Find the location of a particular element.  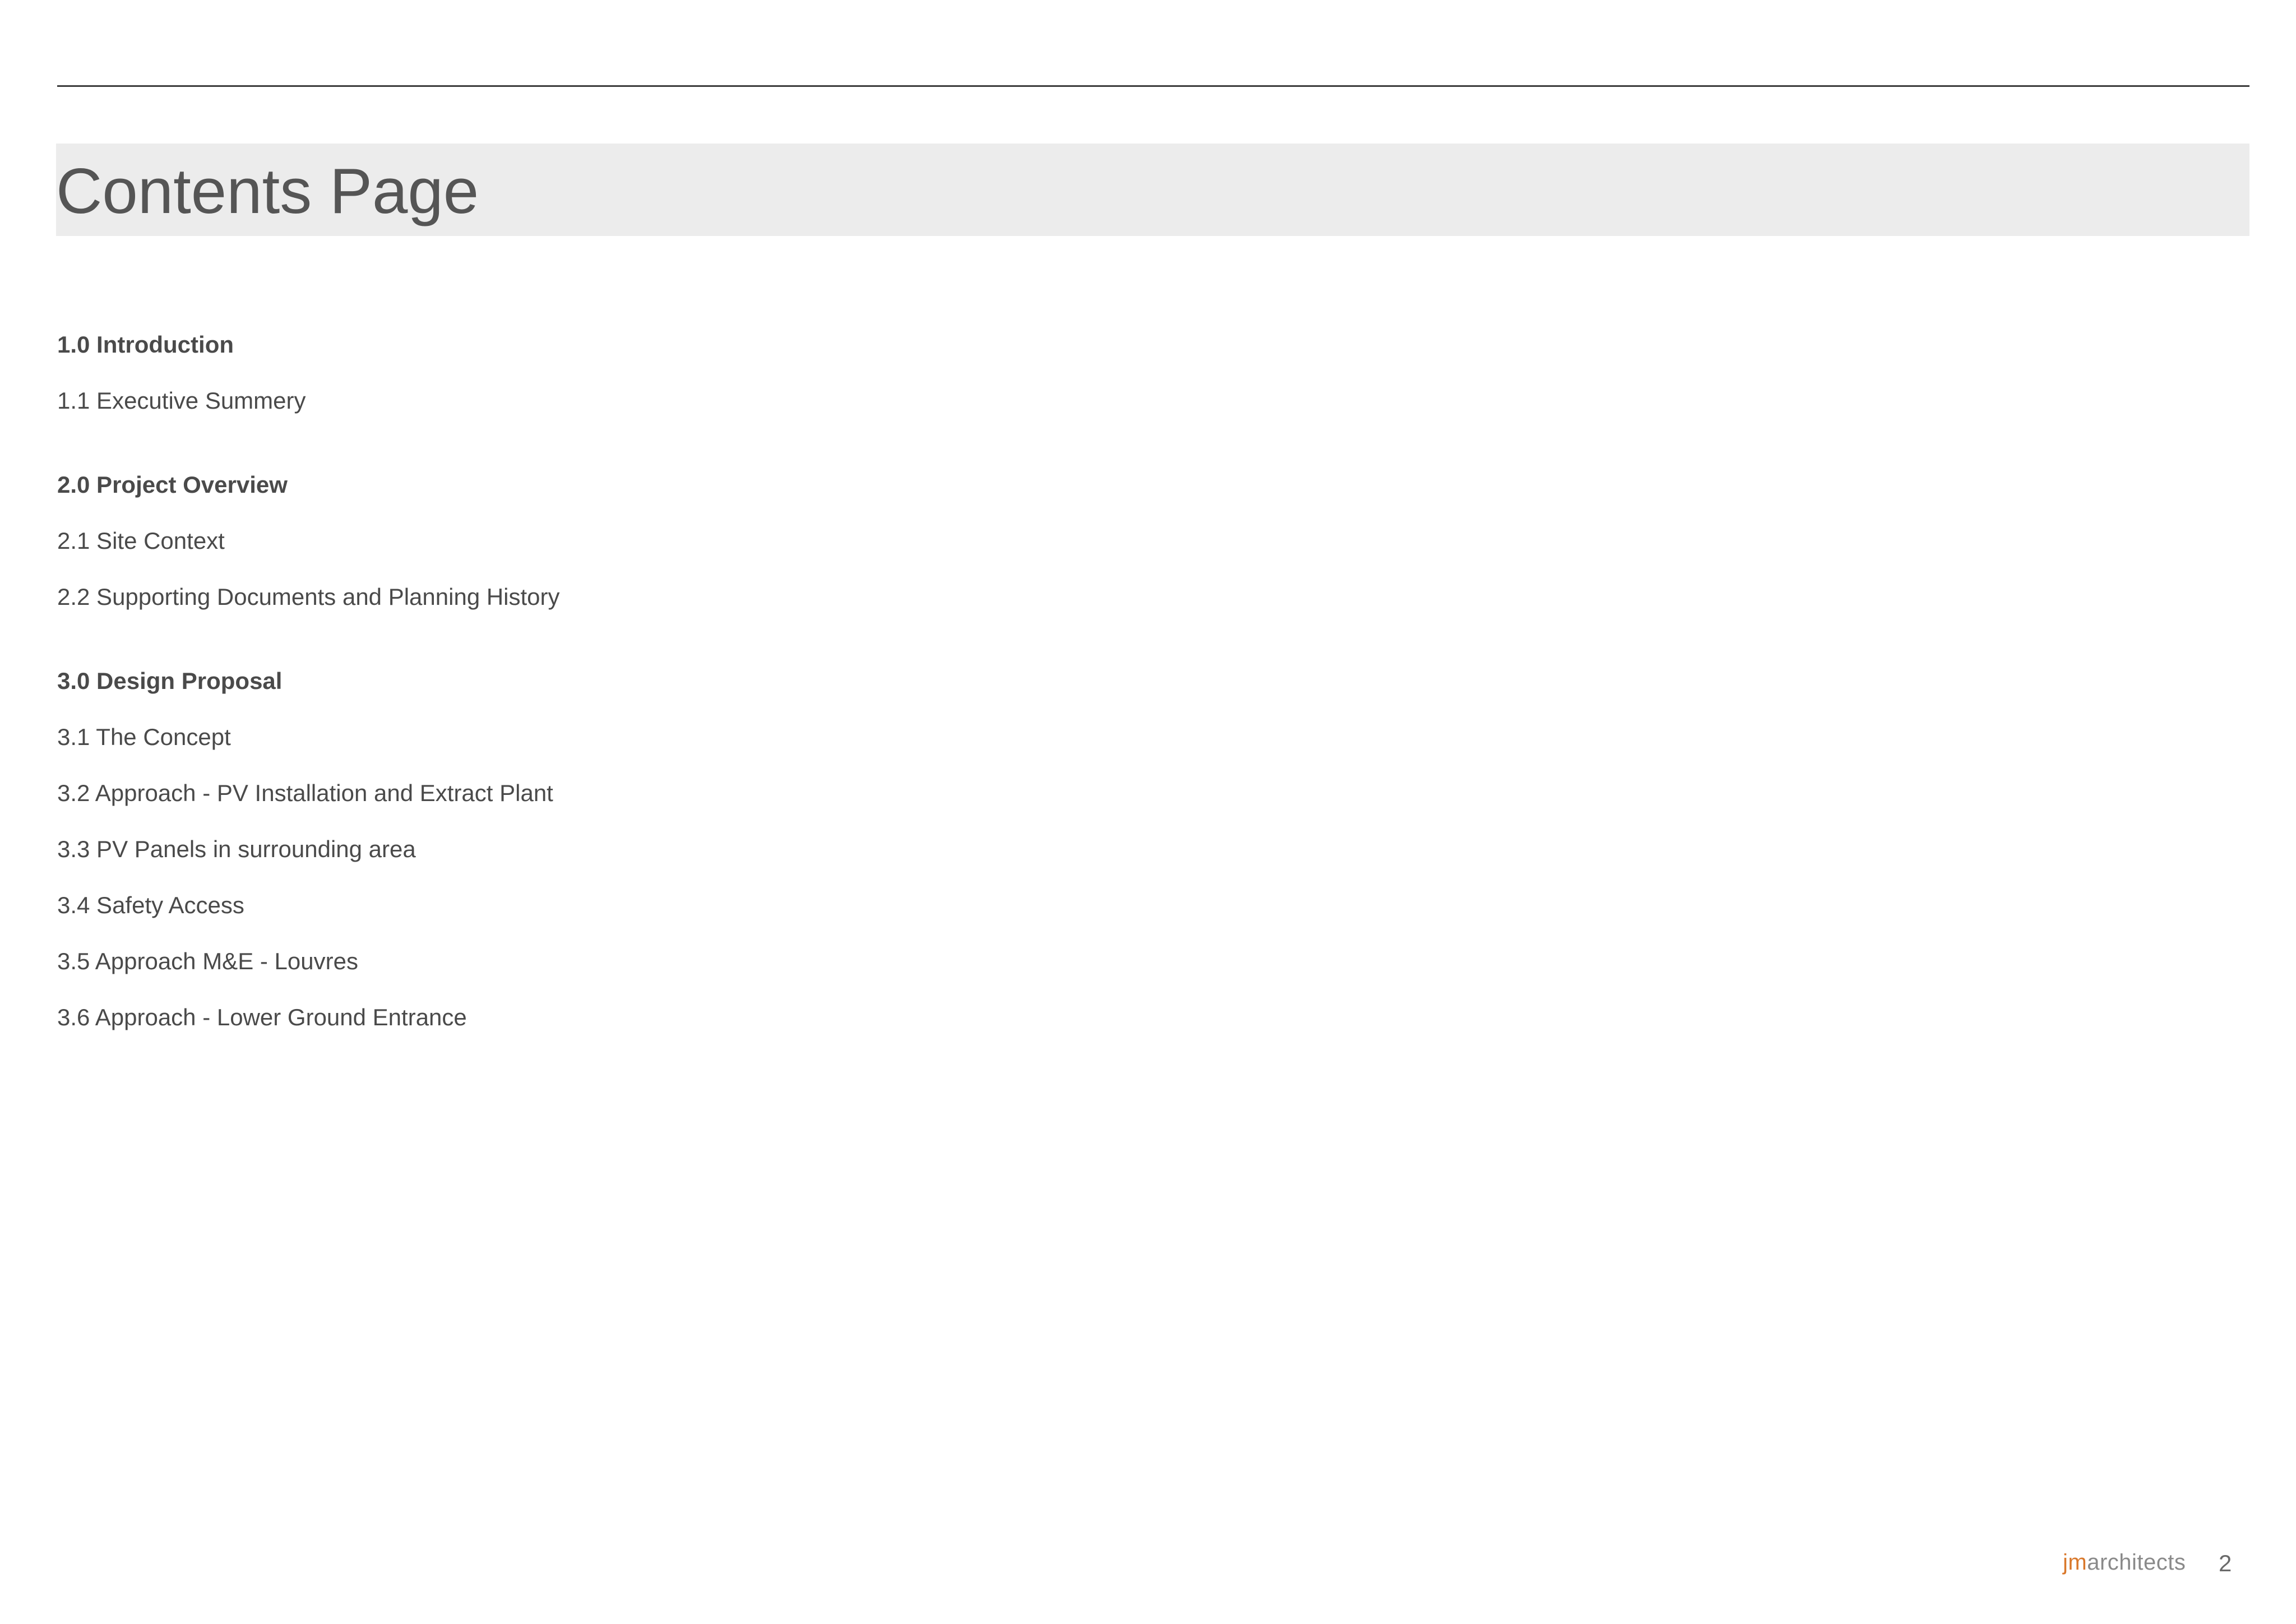

toc-item-executive-summary: 1.1 Executive Summery is located at coordinates (181, 401).